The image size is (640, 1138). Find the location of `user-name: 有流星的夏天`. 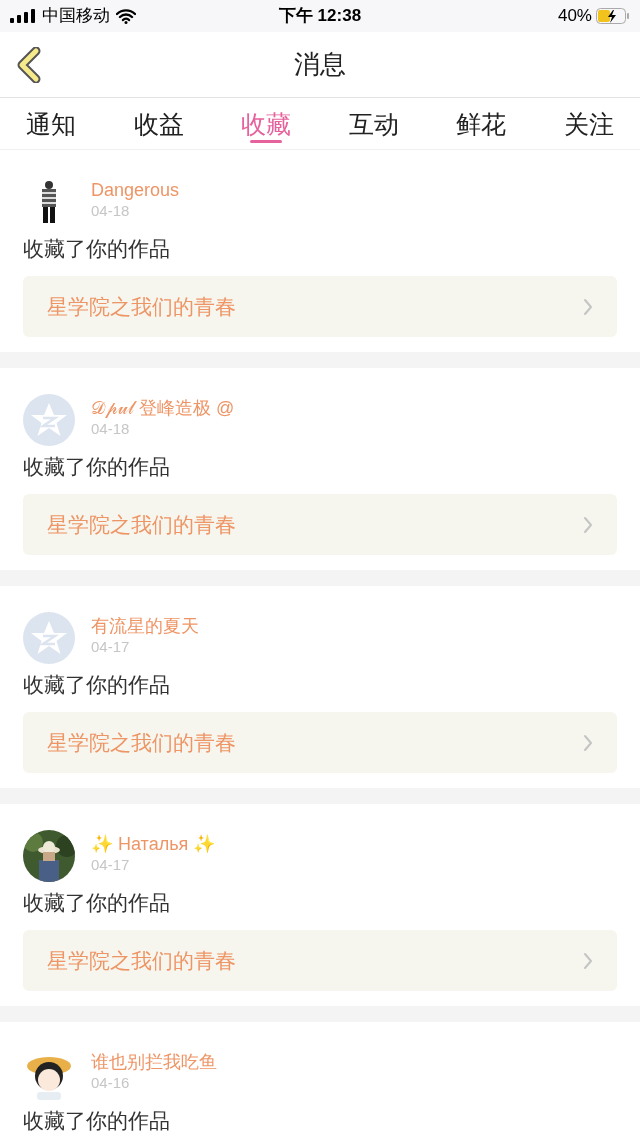

user-name: 有流星的夏天 is located at coordinates (145, 626).